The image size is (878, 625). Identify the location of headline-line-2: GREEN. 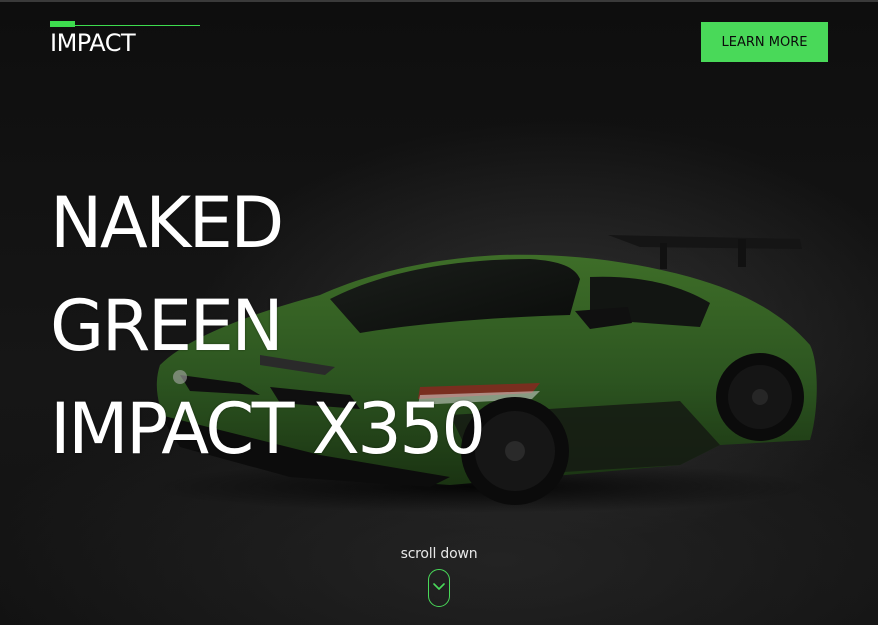
(167, 326).